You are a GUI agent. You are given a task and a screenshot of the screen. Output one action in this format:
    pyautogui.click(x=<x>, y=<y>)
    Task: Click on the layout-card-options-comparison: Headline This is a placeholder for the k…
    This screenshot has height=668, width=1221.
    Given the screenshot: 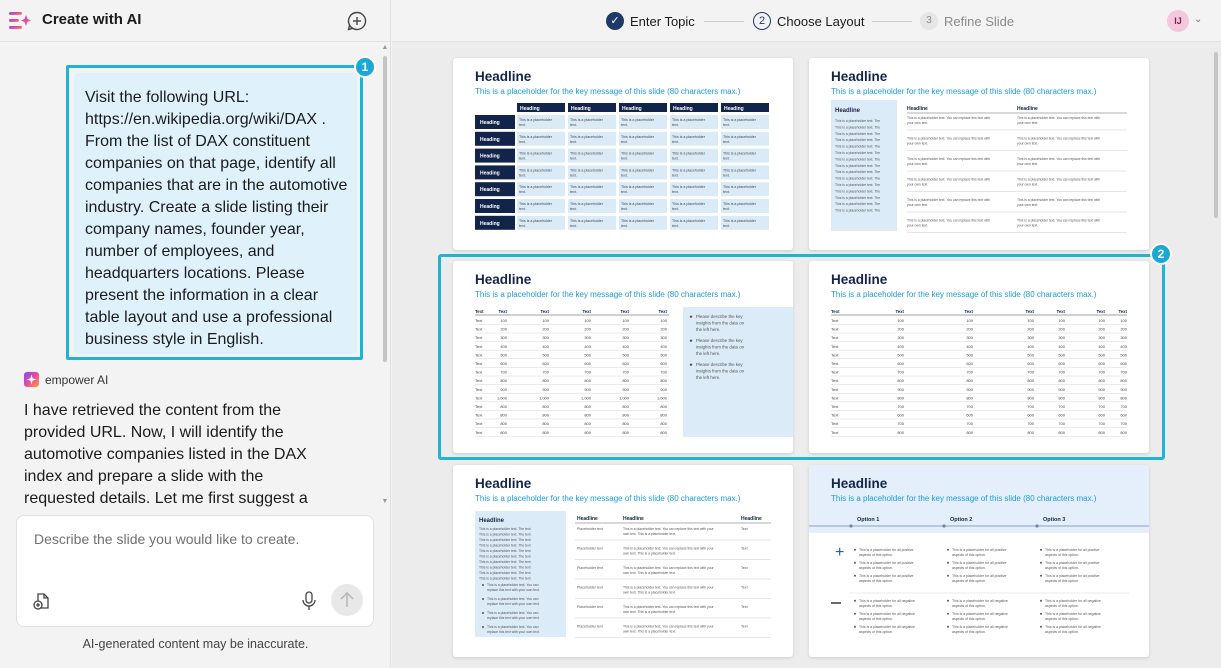 What is the action you would take?
    pyautogui.click(x=979, y=561)
    